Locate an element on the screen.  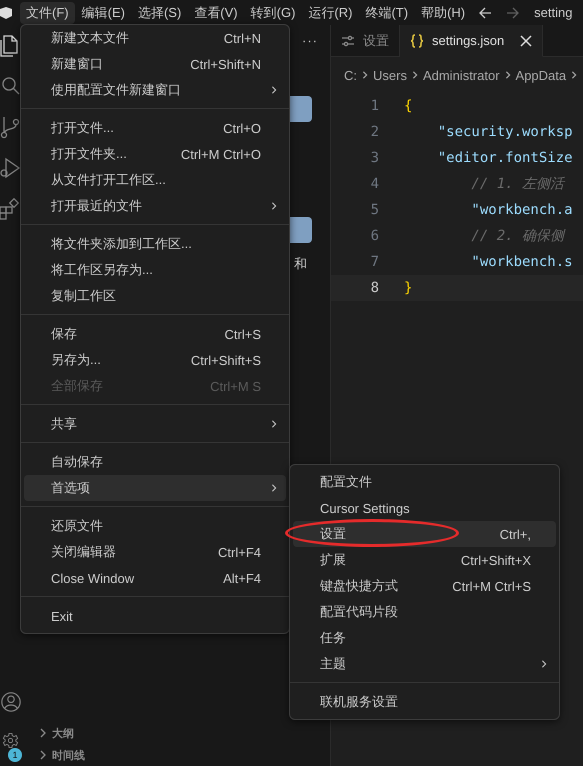
menu-item-label: 自动保存 is located at coordinates (77, 462).